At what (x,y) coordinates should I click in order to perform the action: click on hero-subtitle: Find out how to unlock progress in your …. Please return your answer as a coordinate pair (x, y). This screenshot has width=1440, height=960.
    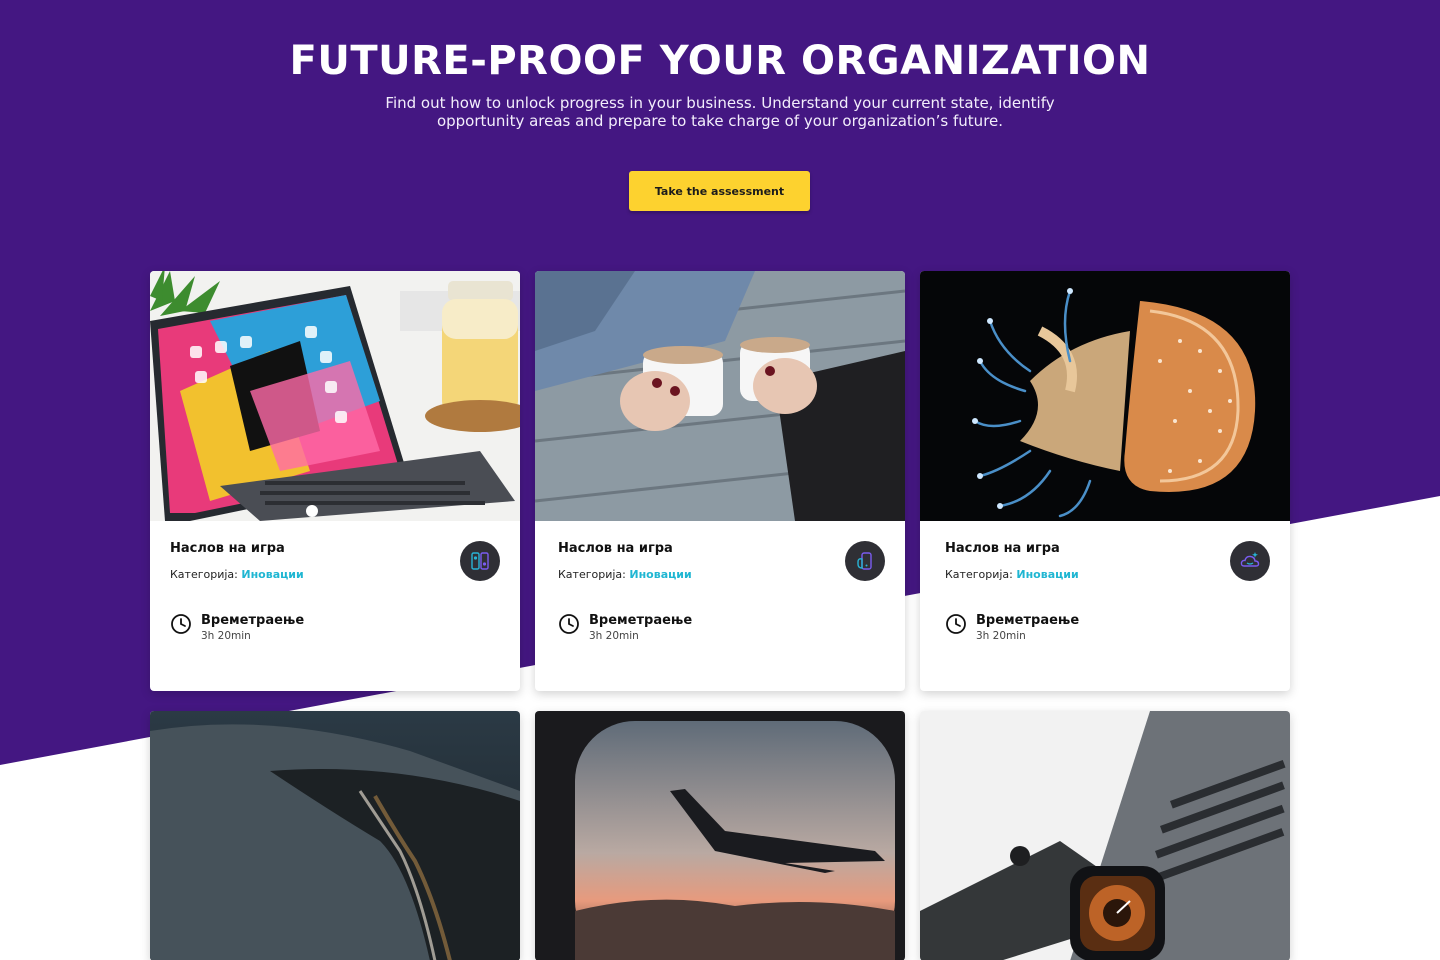
    Looking at the image, I should click on (720, 112).